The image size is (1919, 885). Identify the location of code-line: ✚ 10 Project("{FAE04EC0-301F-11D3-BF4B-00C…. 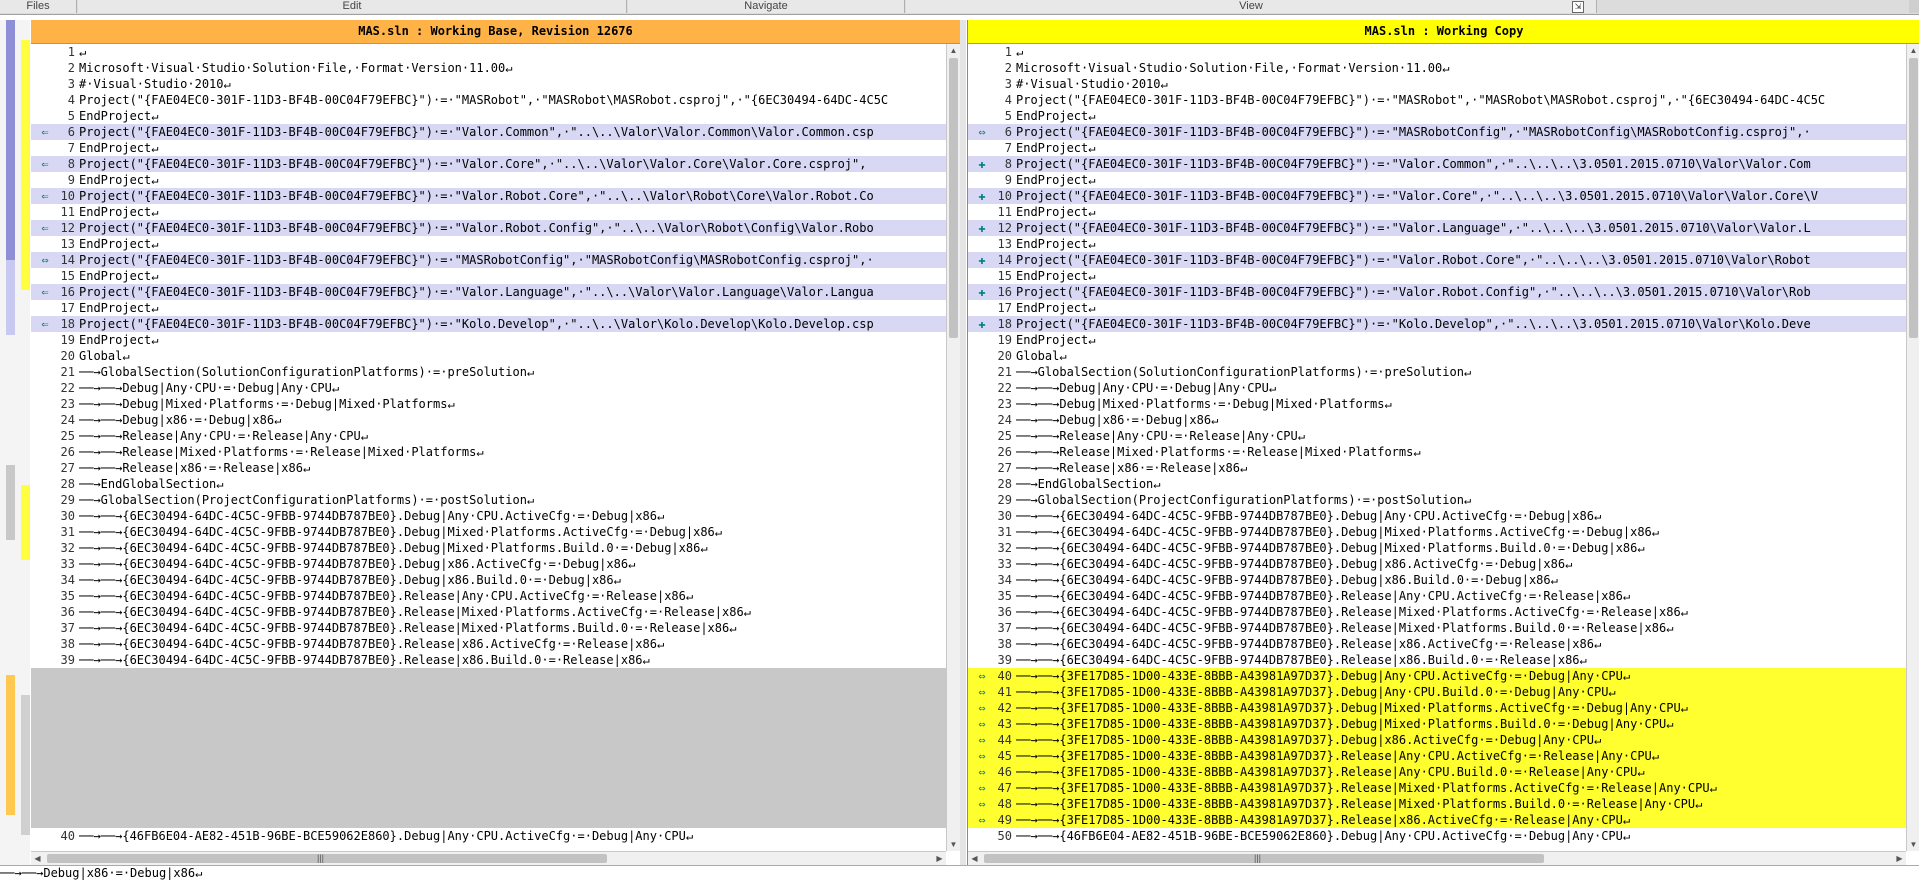
(1437, 196).